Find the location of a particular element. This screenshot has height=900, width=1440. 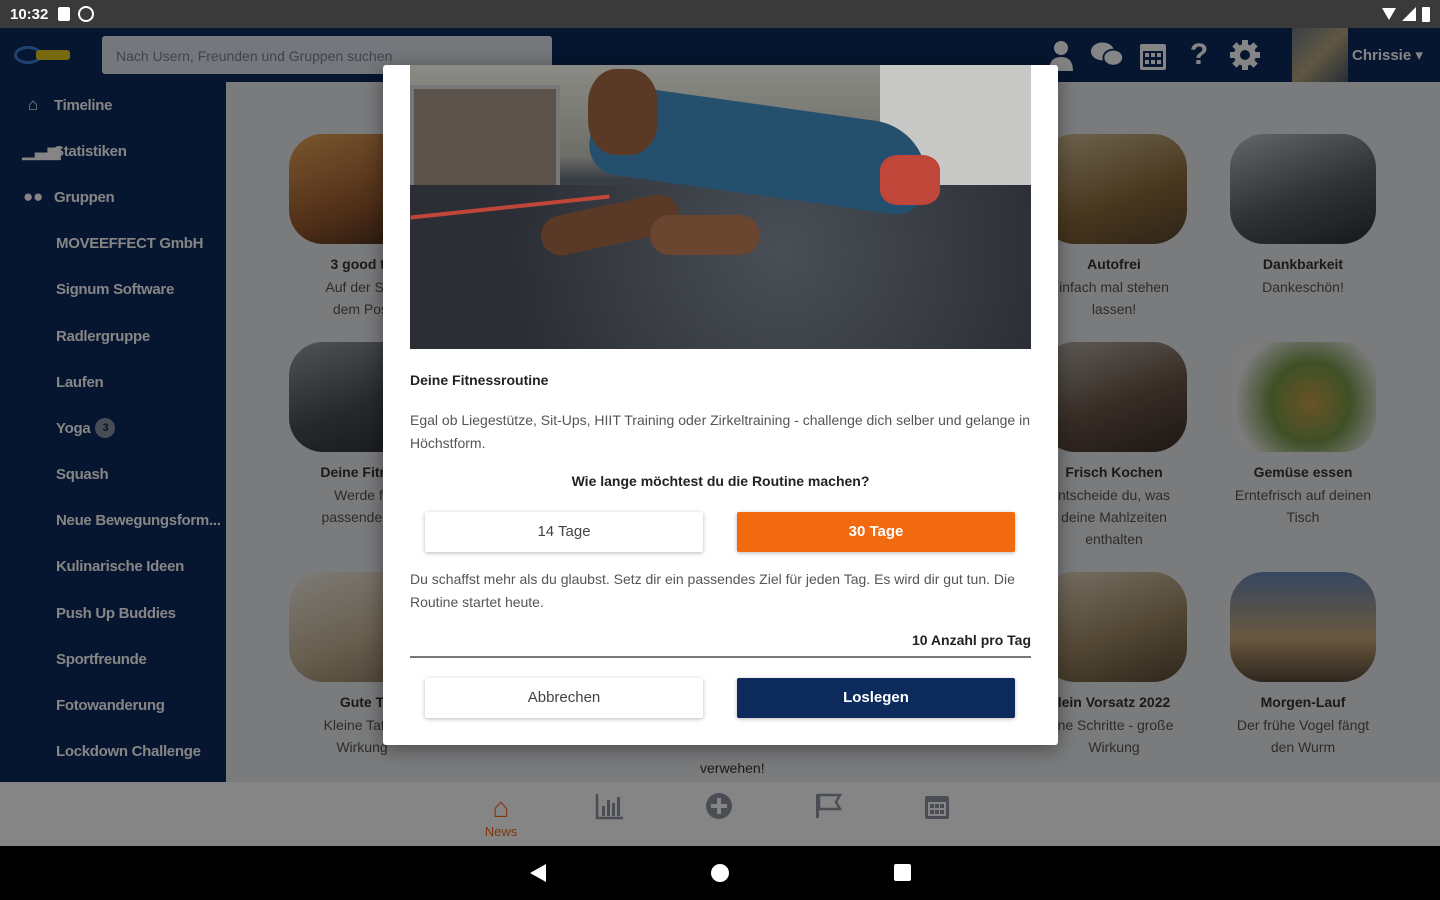

home-button-icon is located at coordinates (720, 873).